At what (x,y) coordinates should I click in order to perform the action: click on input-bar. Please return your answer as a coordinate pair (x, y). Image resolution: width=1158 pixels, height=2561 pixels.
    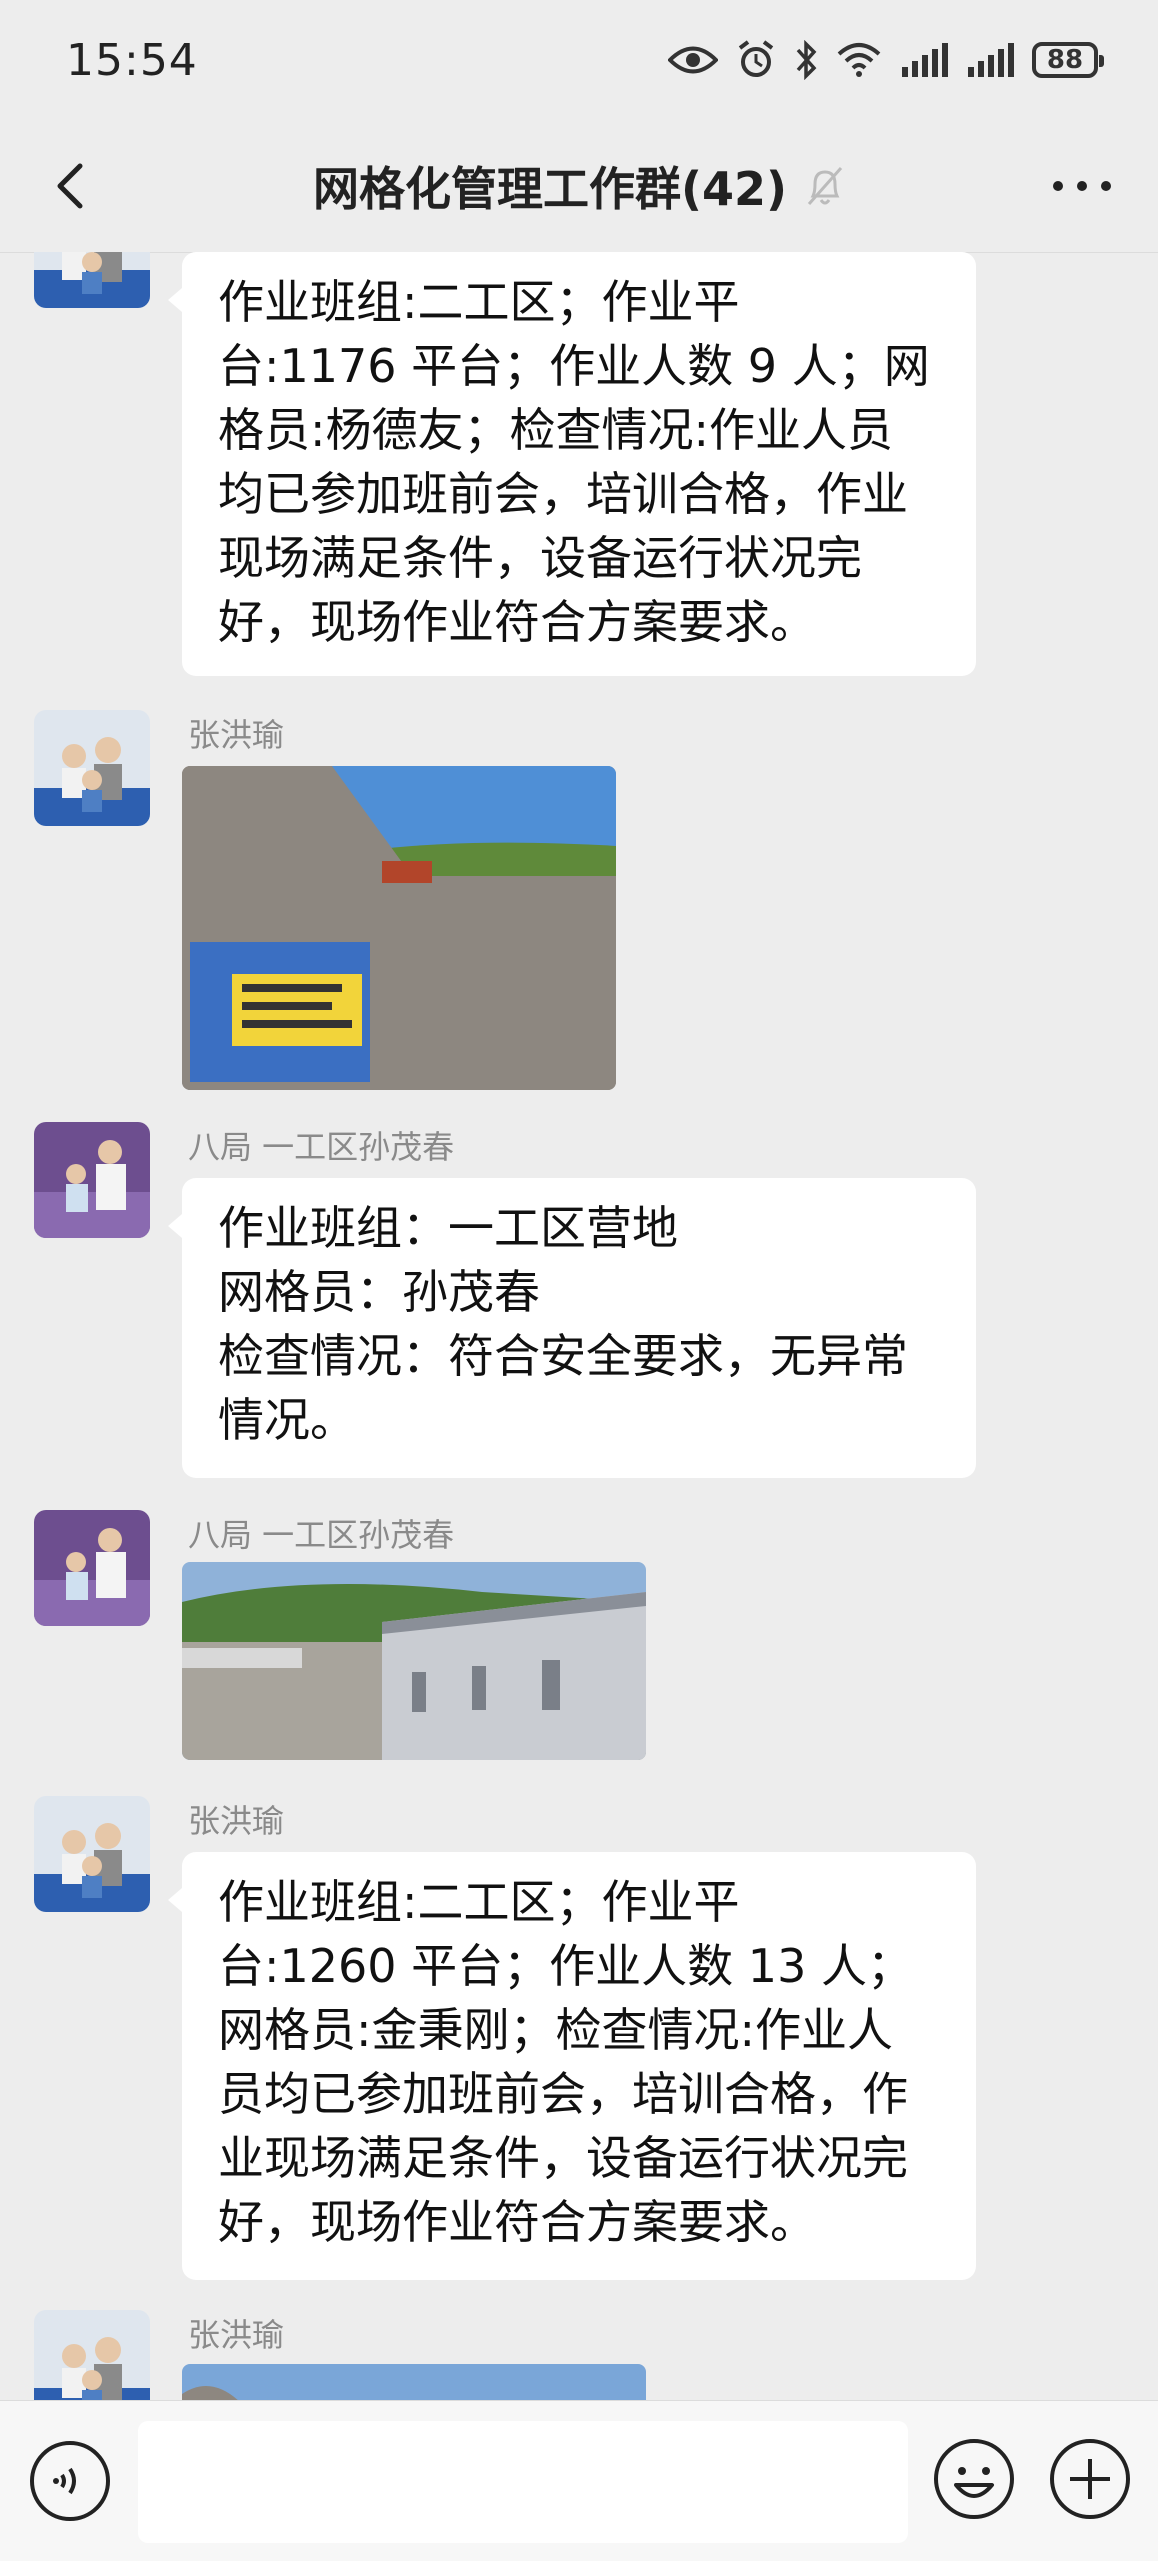
    Looking at the image, I should click on (579, 2480).